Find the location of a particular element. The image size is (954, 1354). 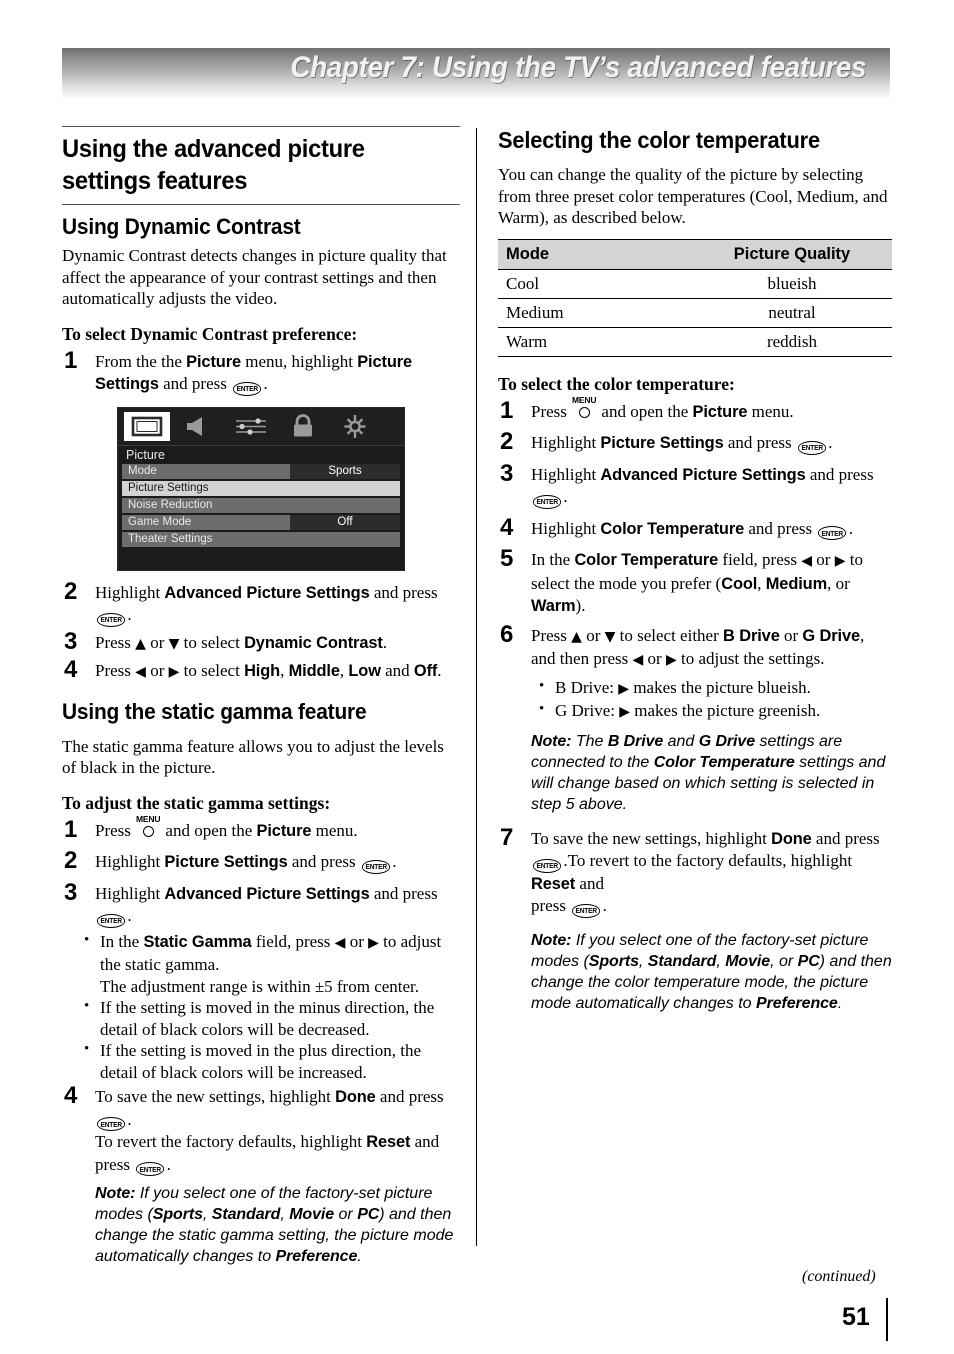

step-bold-b-drive: B Drive is located at coordinates (751, 635).